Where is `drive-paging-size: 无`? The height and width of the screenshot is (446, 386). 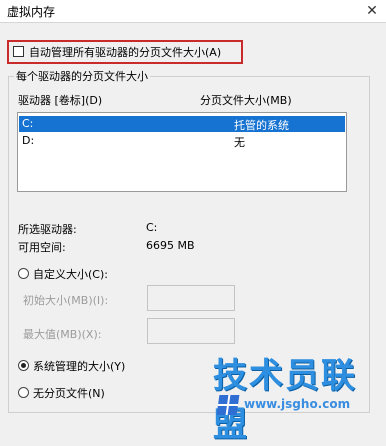
drive-paging-size: 无 is located at coordinates (239, 142).